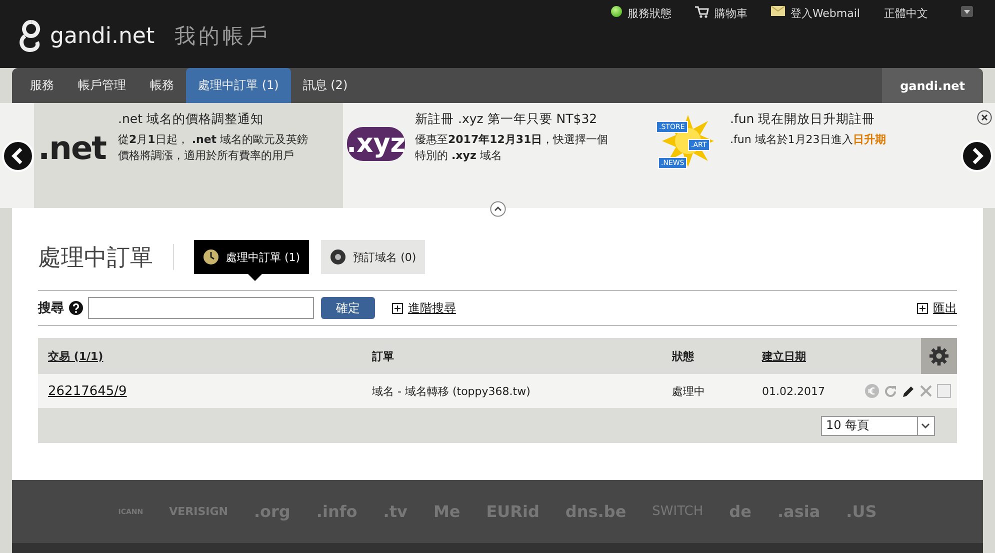 Image resolution: width=995 pixels, height=553 pixels. What do you see at coordinates (878, 426) in the screenshot?
I see `page-size-select: 10 每頁` at bounding box center [878, 426].